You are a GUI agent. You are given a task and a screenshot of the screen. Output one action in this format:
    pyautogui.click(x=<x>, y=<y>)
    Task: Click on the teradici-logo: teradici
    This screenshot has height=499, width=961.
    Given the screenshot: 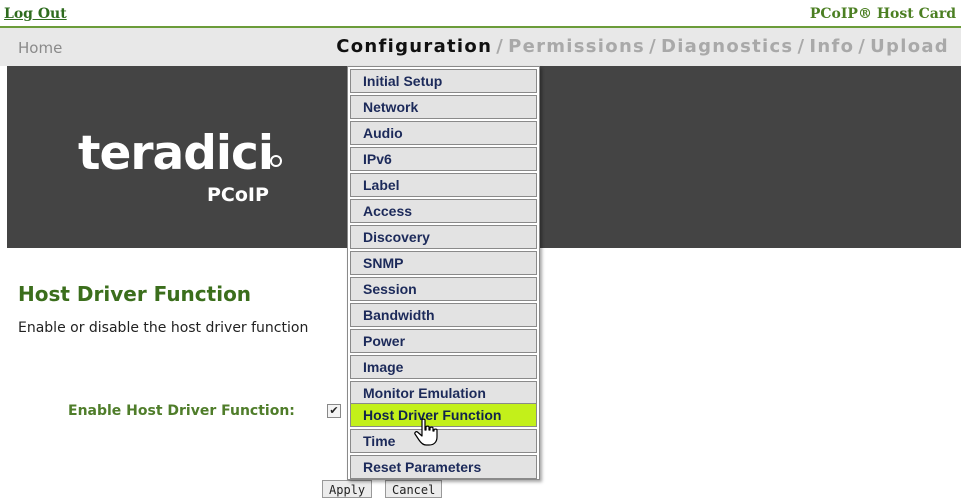 What is the action you would take?
    pyautogui.click(x=176, y=153)
    